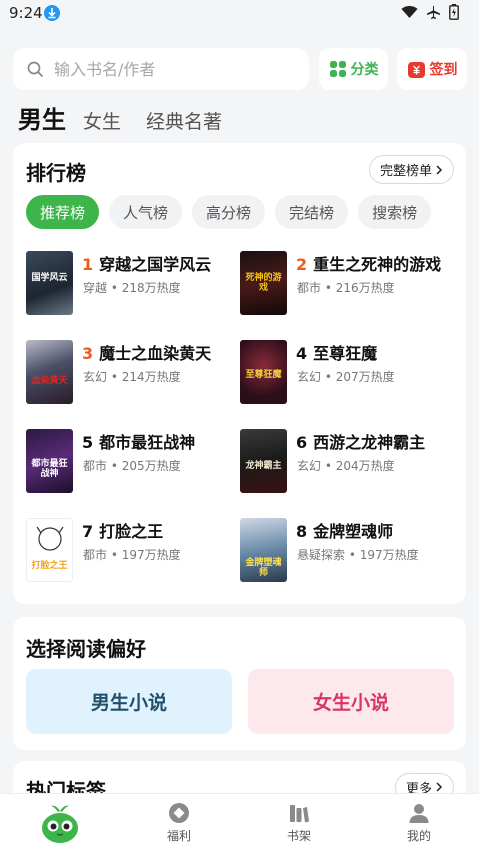 The image size is (479, 852). I want to click on ranking-tabs: 推荐榜 人气榜 高分榜 完结榜 搜索榜, so click(241, 213).